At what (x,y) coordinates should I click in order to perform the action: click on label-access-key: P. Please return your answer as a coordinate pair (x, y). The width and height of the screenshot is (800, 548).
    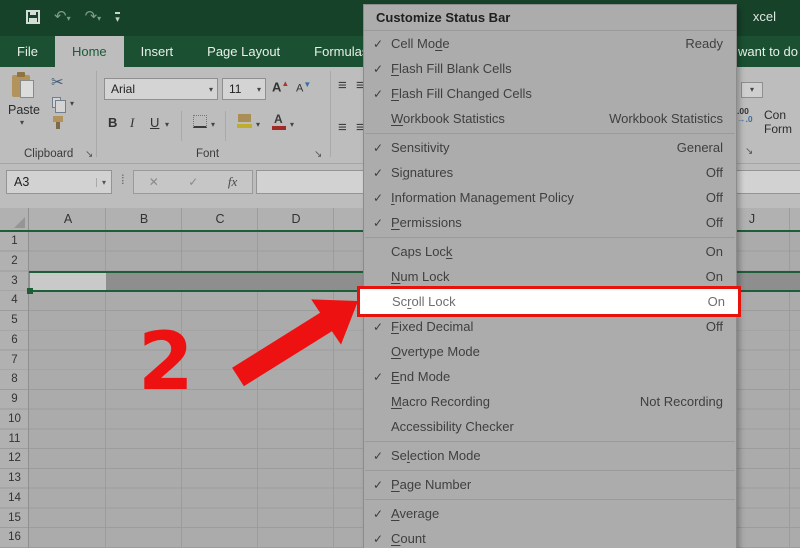
    Looking at the image, I should click on (395, 484).